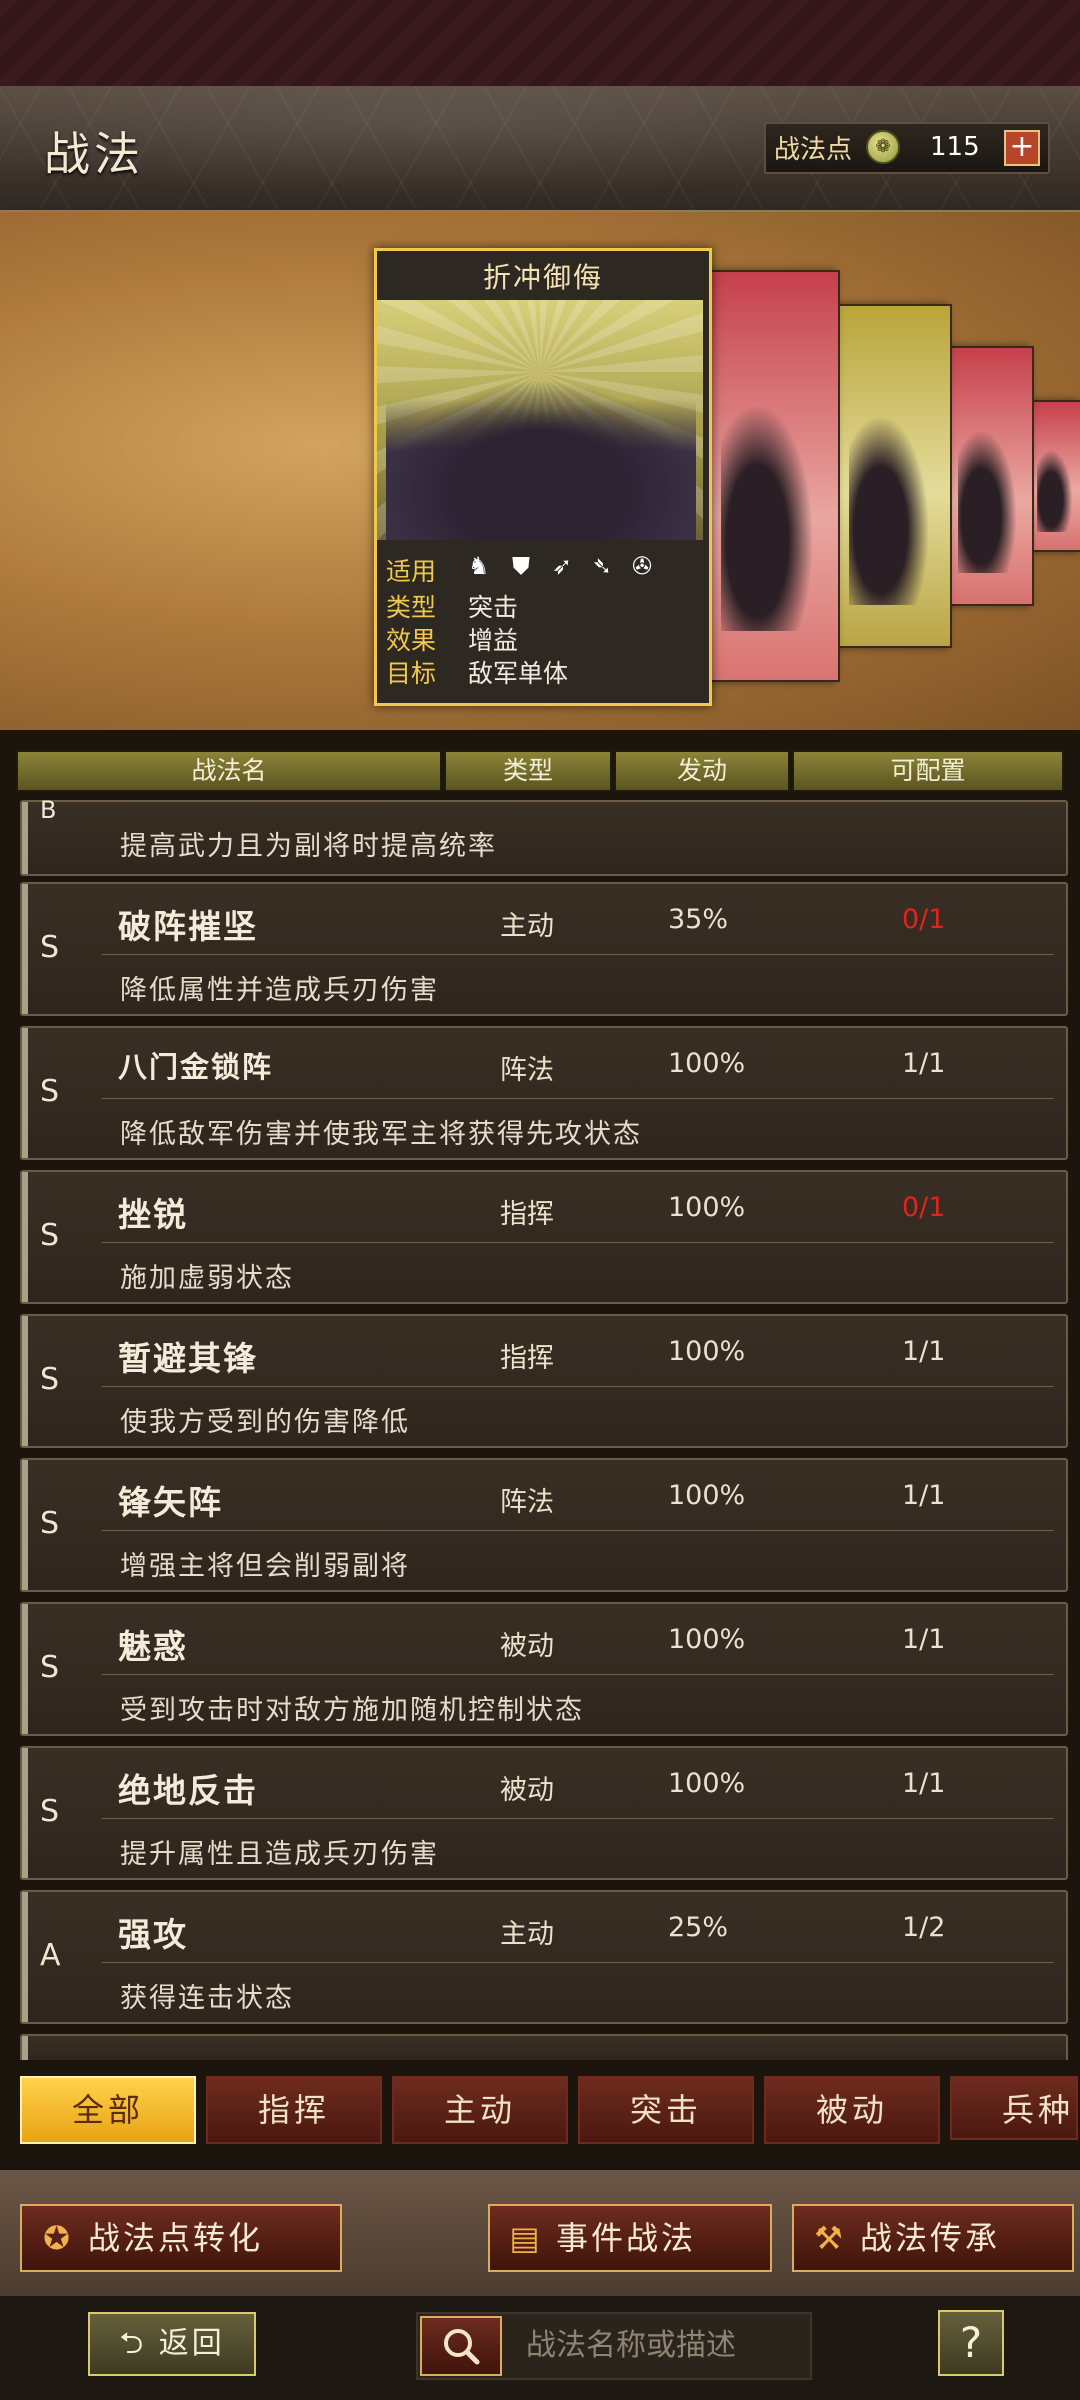 This screenshot has width=1080, height=2400. What do you see at coordinates (48, 810) in the screenshot?
I see `row-grade: B` at bounding box center [48, 810].